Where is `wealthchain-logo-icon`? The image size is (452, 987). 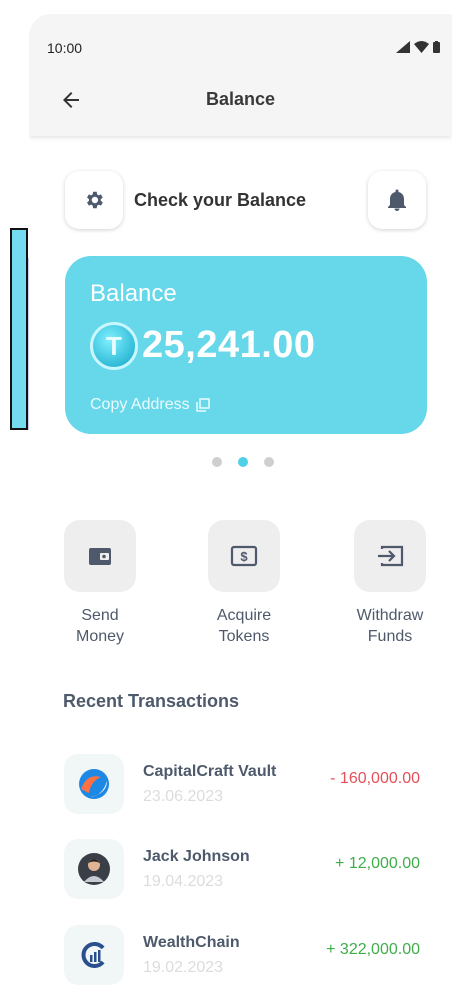
wealthchain-logo-icon is located at coordinates (94, 955).